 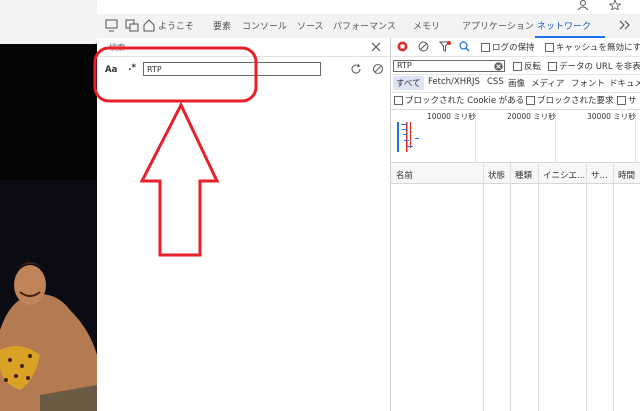 I want to click on filter-css: CSS, so click(x=495, y=82).